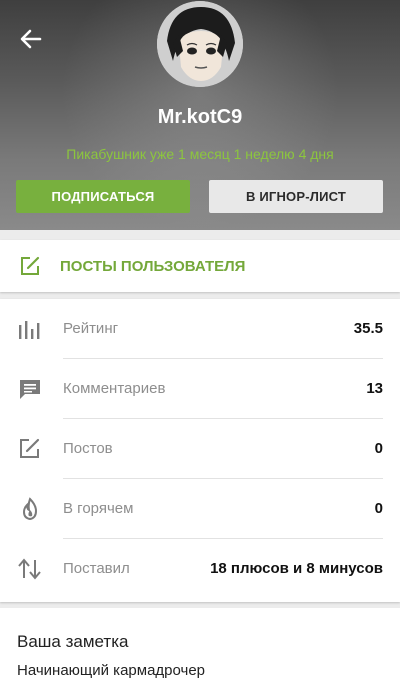 The image size is (400, 692). I want to click on stat-value: 35.5, so click(368, 328).